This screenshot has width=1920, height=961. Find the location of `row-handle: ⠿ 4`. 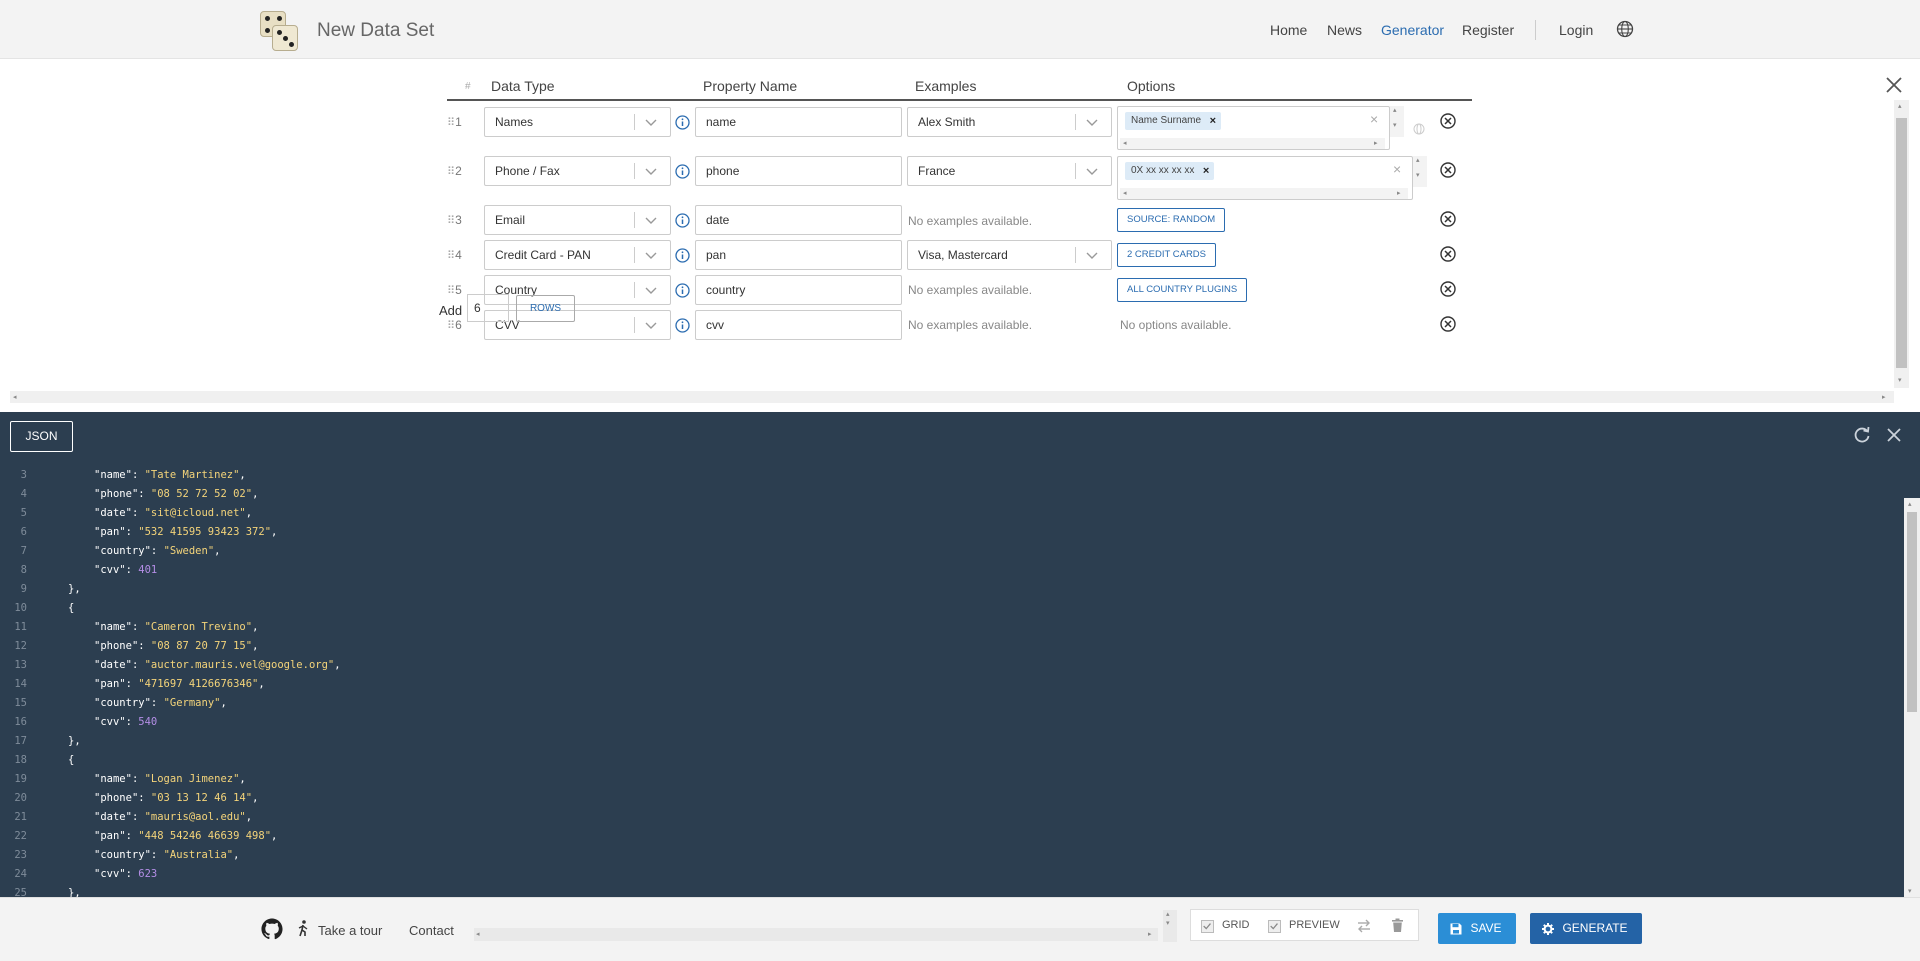

row-handle: ⠿ 4 is located at coordinates (458, 255).